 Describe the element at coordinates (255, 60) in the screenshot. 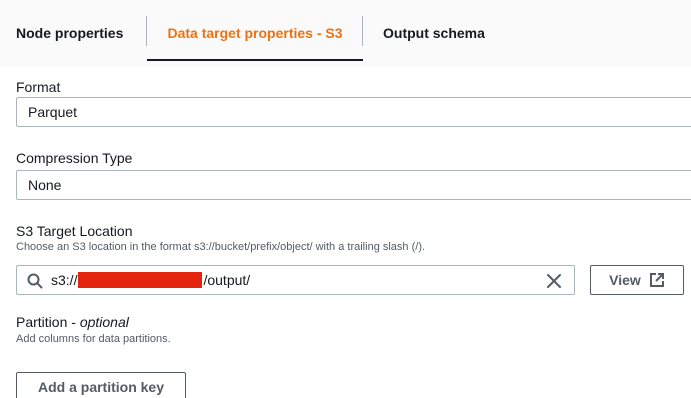

I see `active-tab-indicator` at that location.